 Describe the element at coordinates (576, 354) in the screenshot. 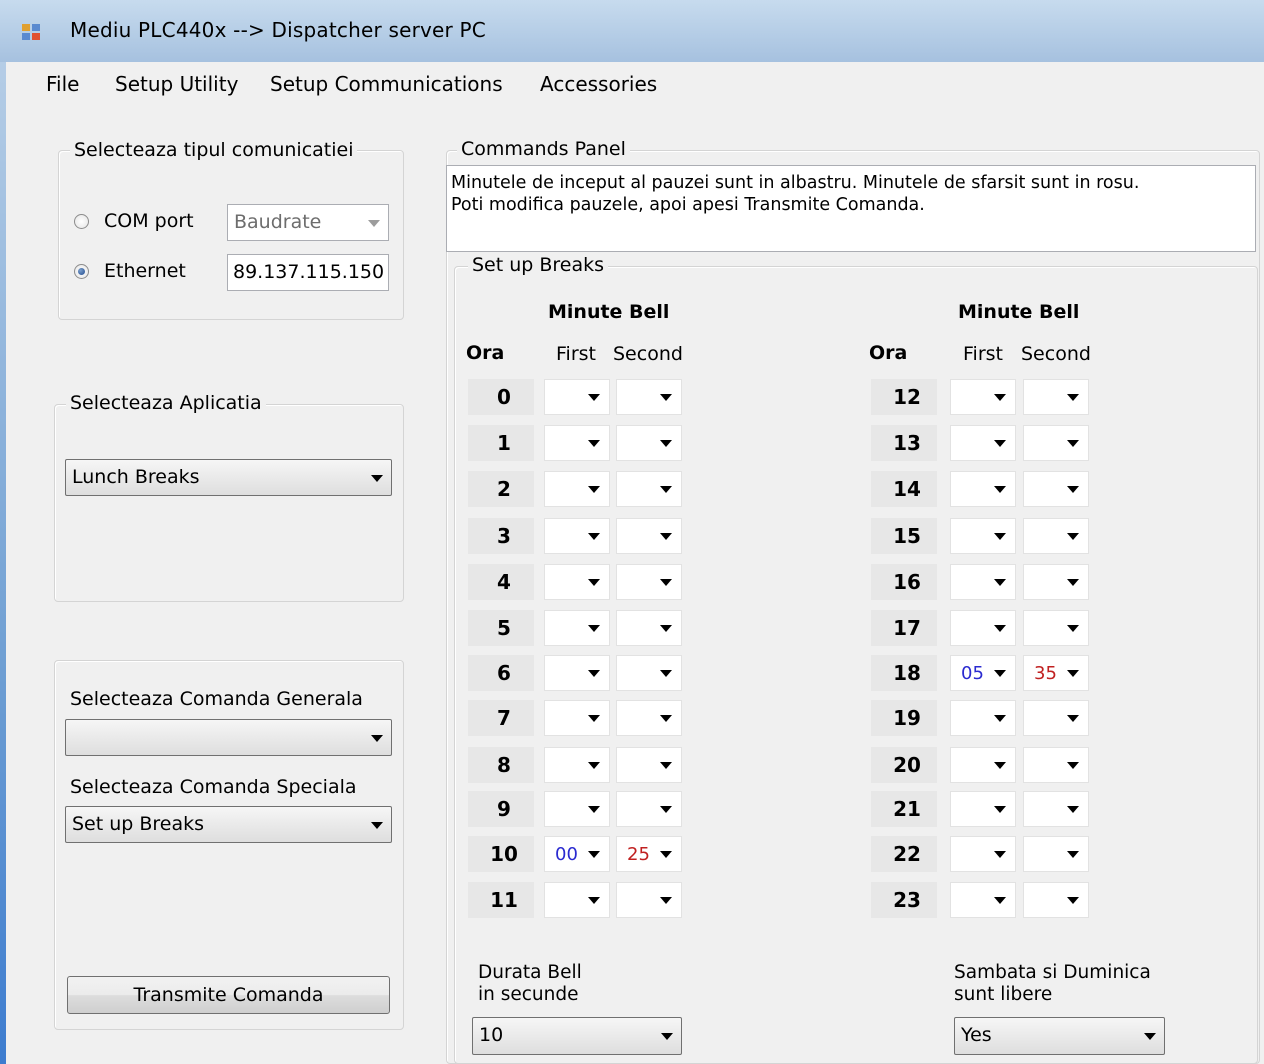

I see `first-header-left: First` at that location.